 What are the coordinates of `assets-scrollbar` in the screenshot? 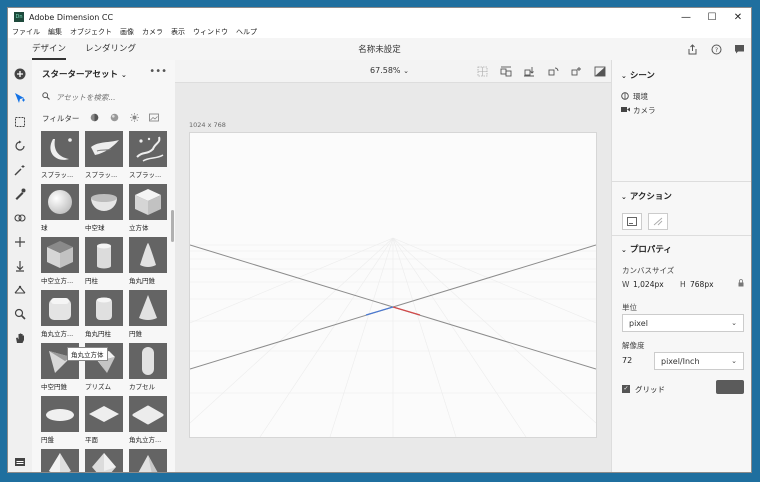 It's located at (172, 226).